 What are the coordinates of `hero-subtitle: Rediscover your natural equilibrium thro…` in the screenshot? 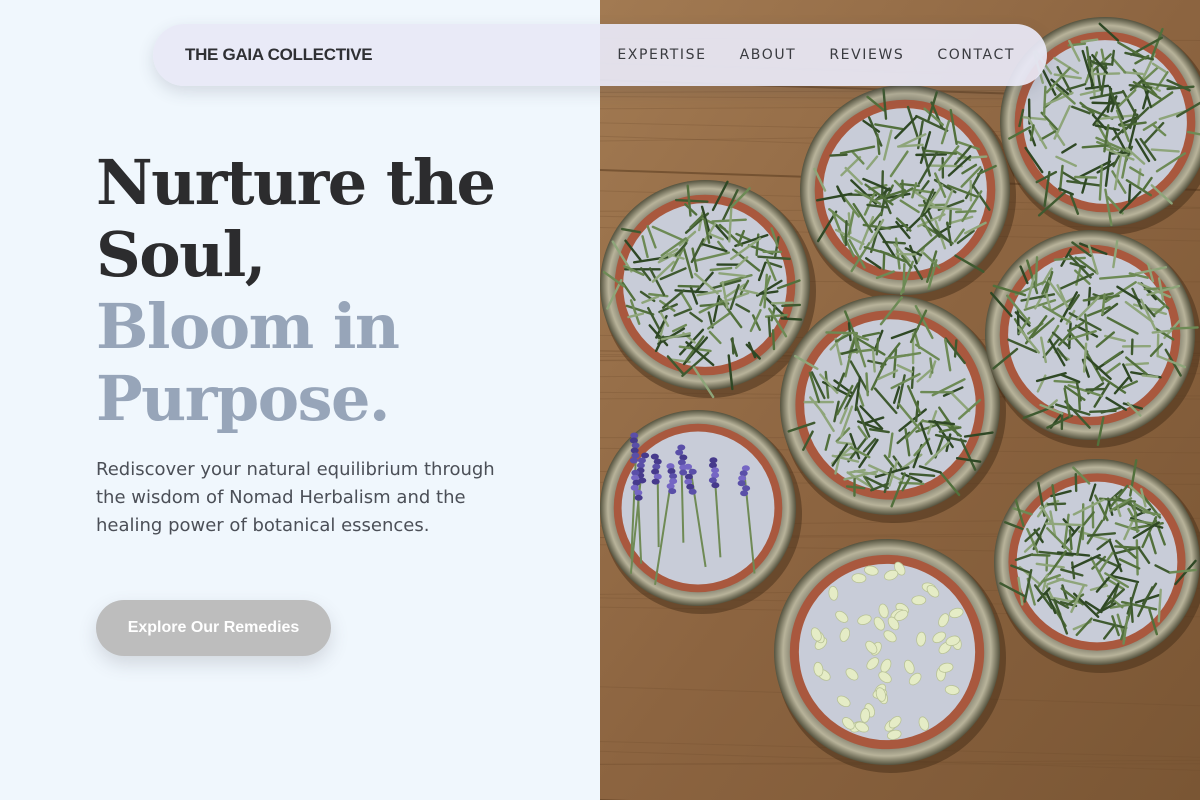 It's located at (295, 497).